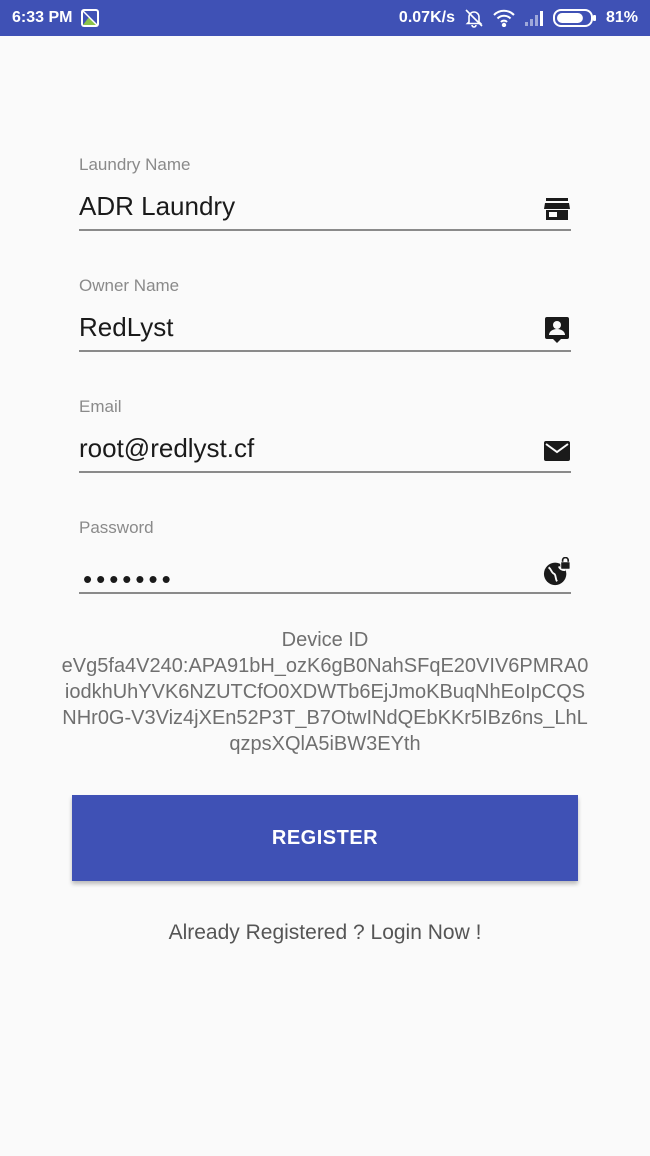 The width and height of the screenshot is (650, 1156). What do you see at coordinates (325, 472) in the screenshot?
I see `email-underline` at bounding box center [325, 472].